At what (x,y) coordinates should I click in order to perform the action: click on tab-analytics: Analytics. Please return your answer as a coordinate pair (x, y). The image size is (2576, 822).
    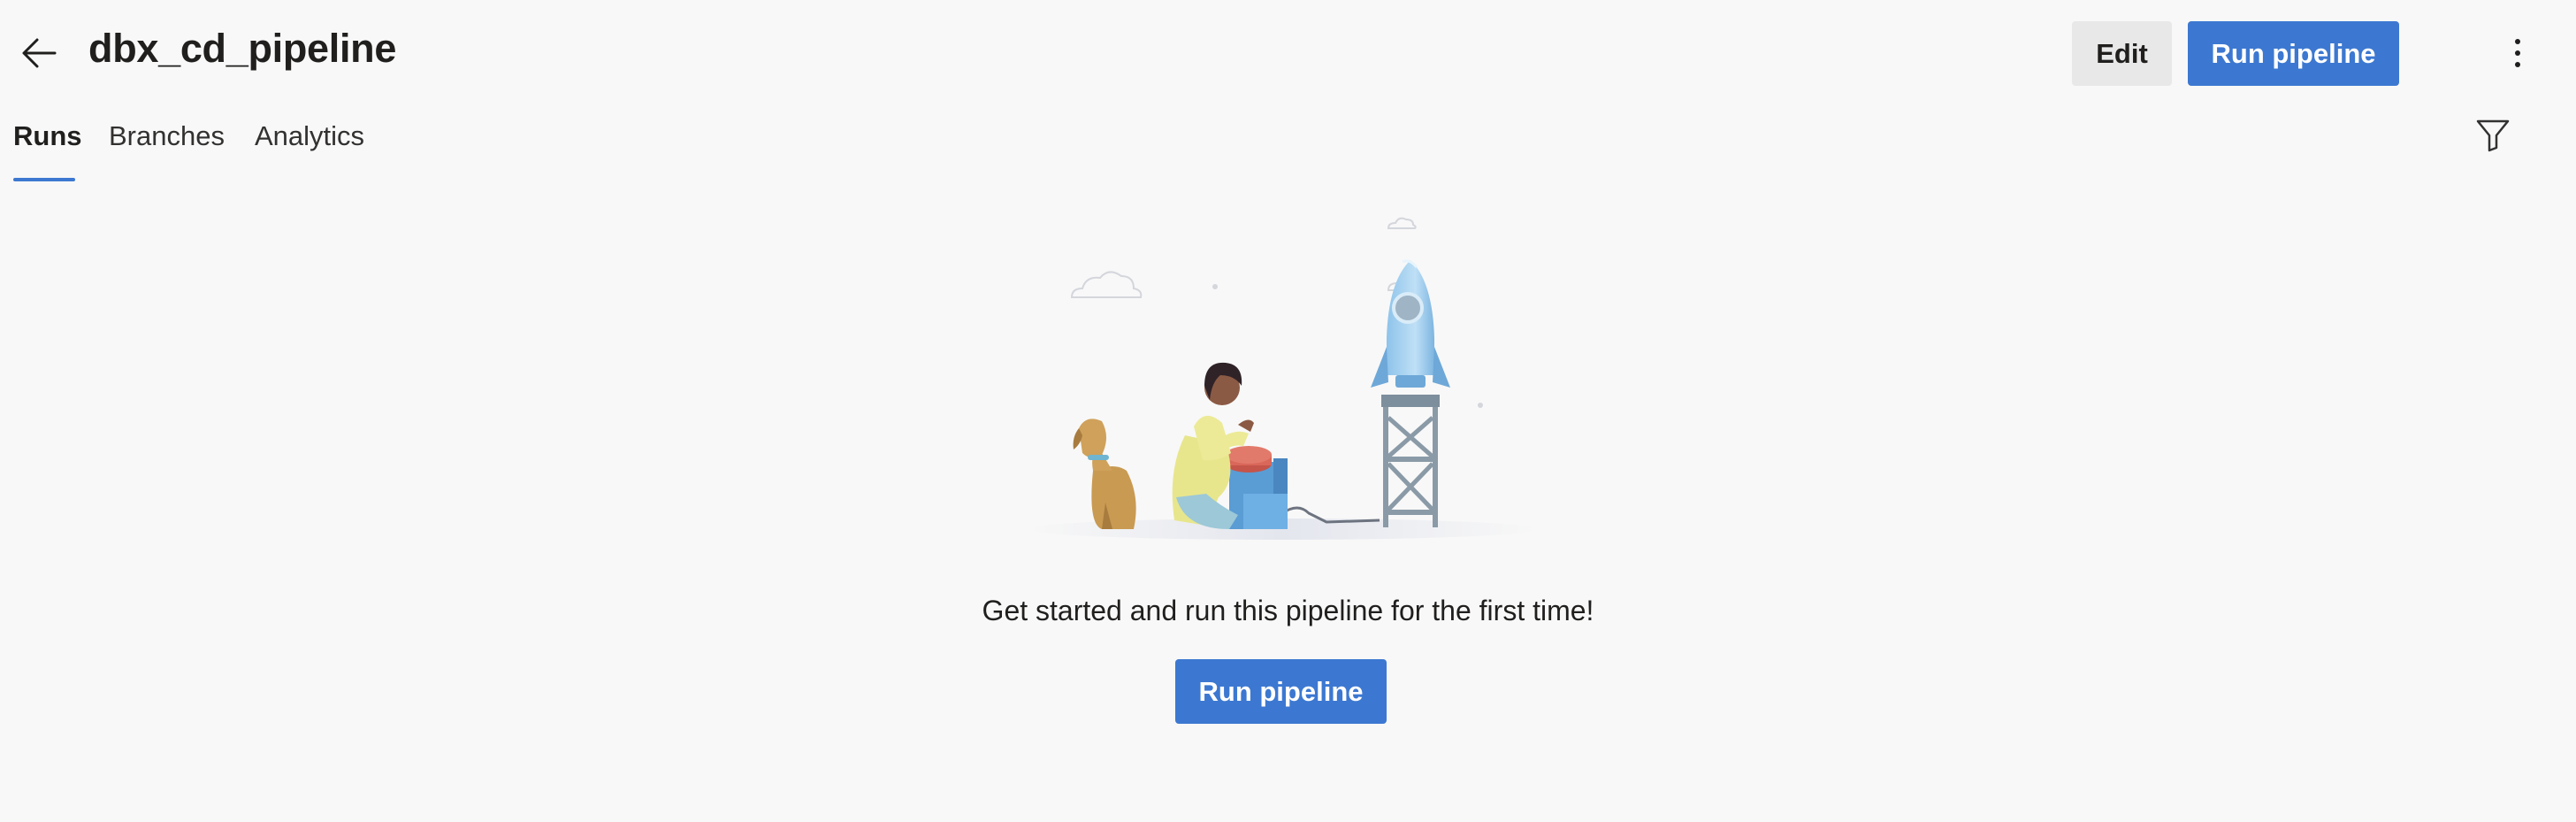
    Looking at the image, I should click on (309, 136).